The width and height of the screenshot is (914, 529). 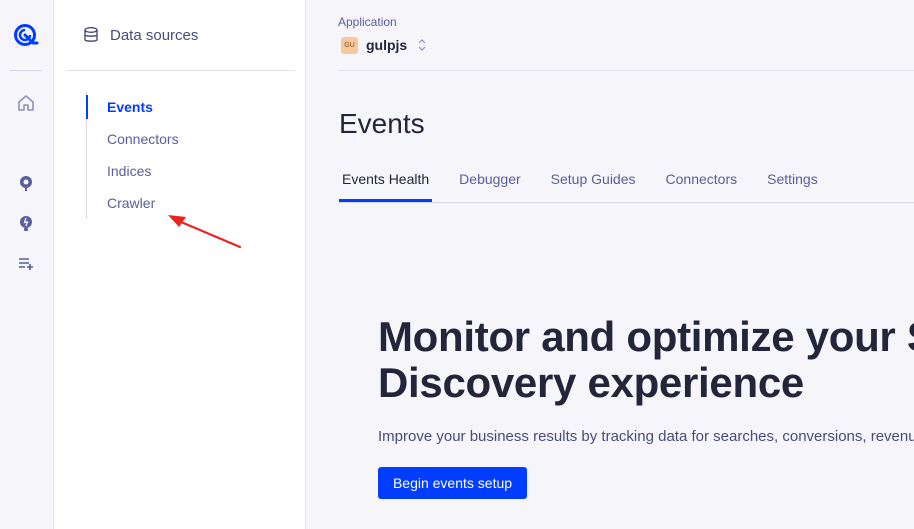 What do you see at coordinates (91, 34) in the screenshot?
I see `database-icon` at bounding box center [91, 34].